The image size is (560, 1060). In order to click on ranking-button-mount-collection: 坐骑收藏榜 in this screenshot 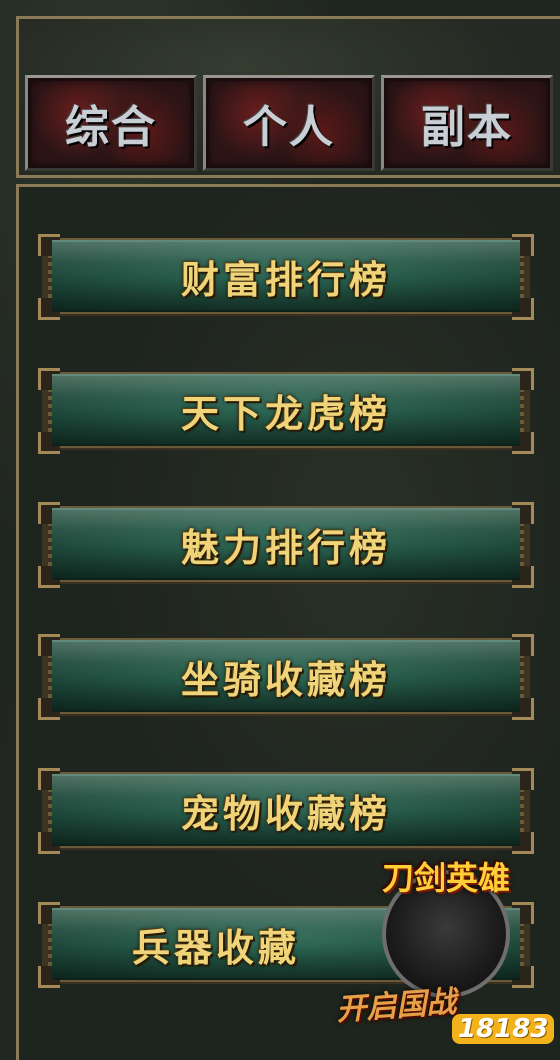, I will do `click(286, 677)`.